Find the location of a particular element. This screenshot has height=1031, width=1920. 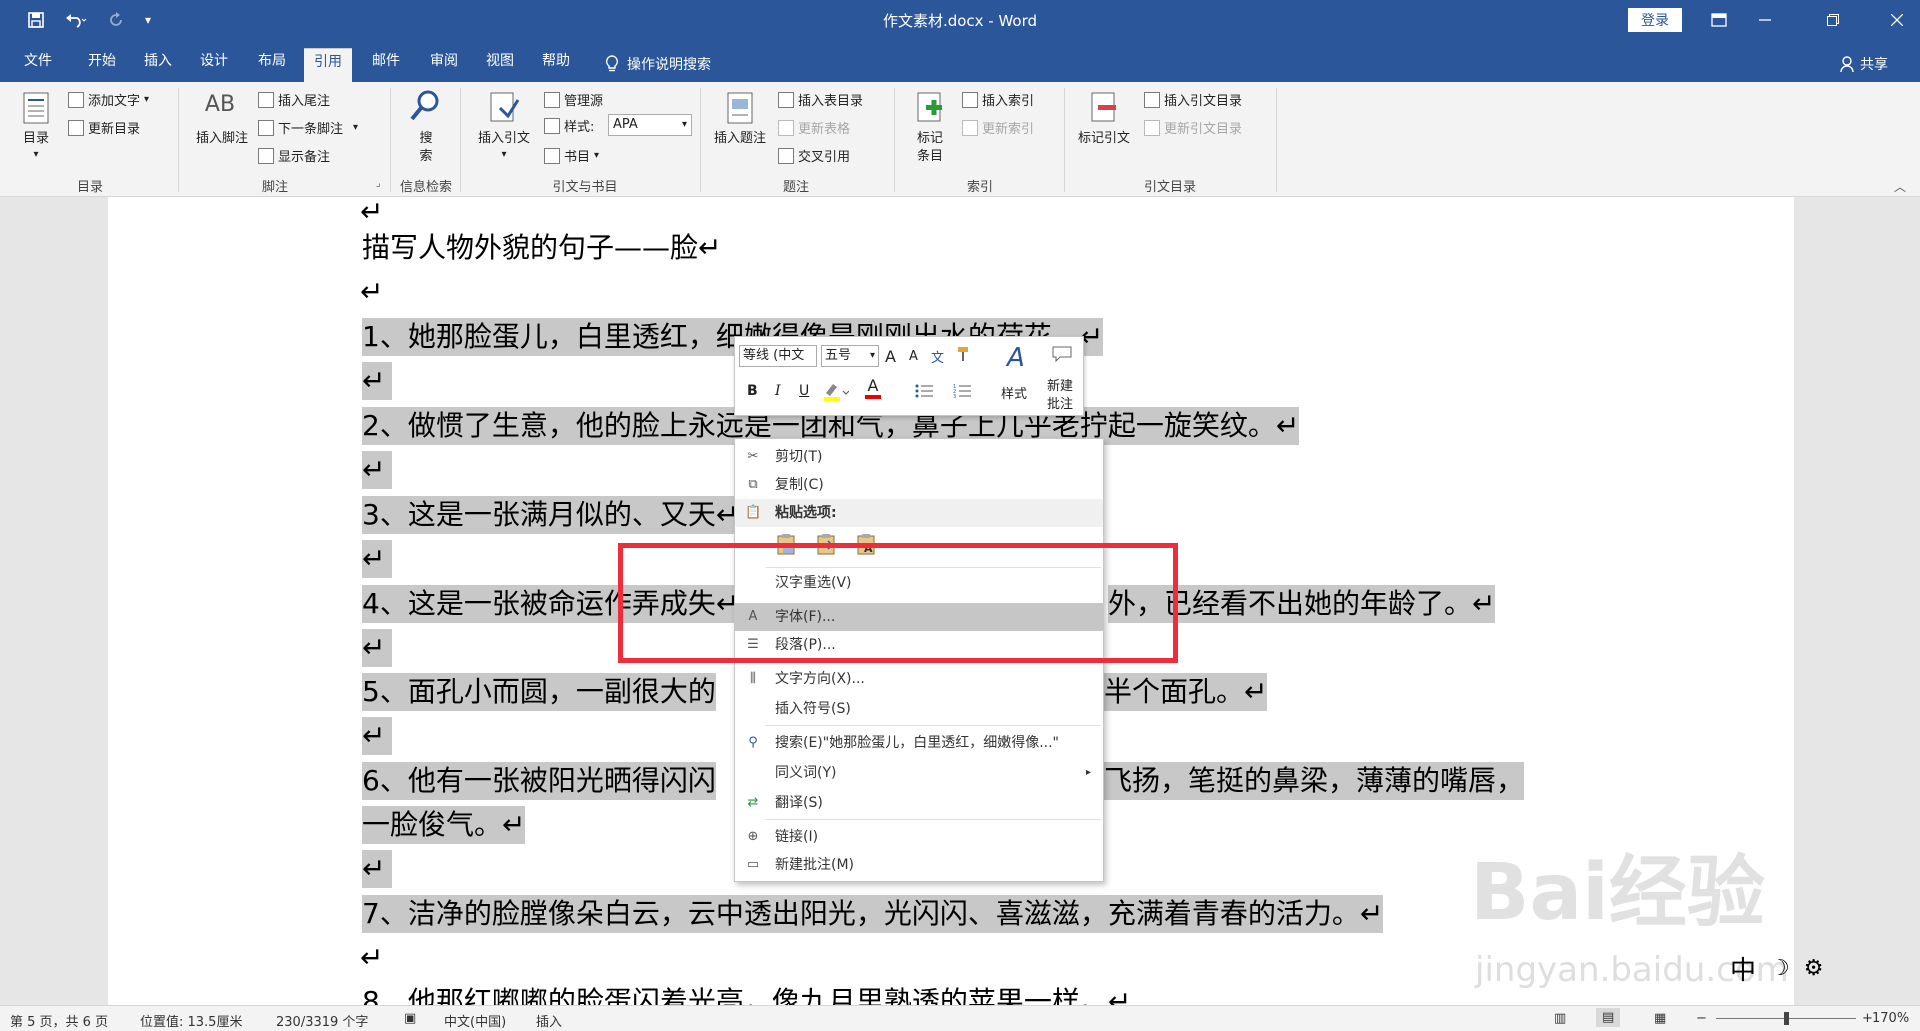

new-comment-icon is located at coordinates (1062, 354).